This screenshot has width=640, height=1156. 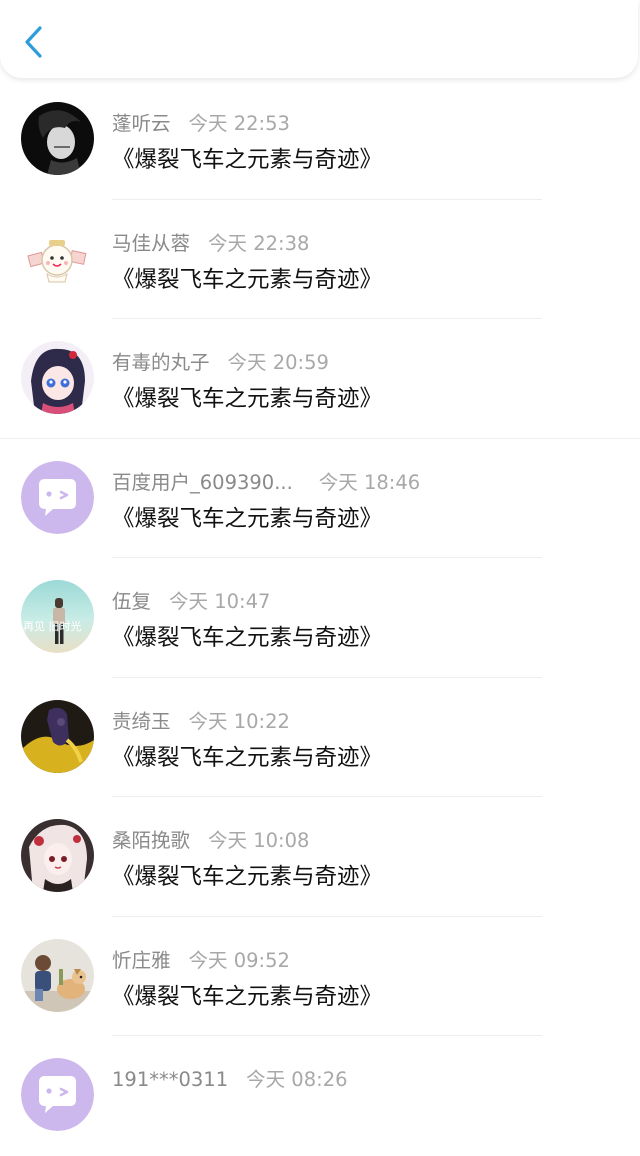 What do you see at coordinates (297, 1079) in the screenshot?
I see `timestamp: 今天 08:26` at bounding box center [297, 1079].